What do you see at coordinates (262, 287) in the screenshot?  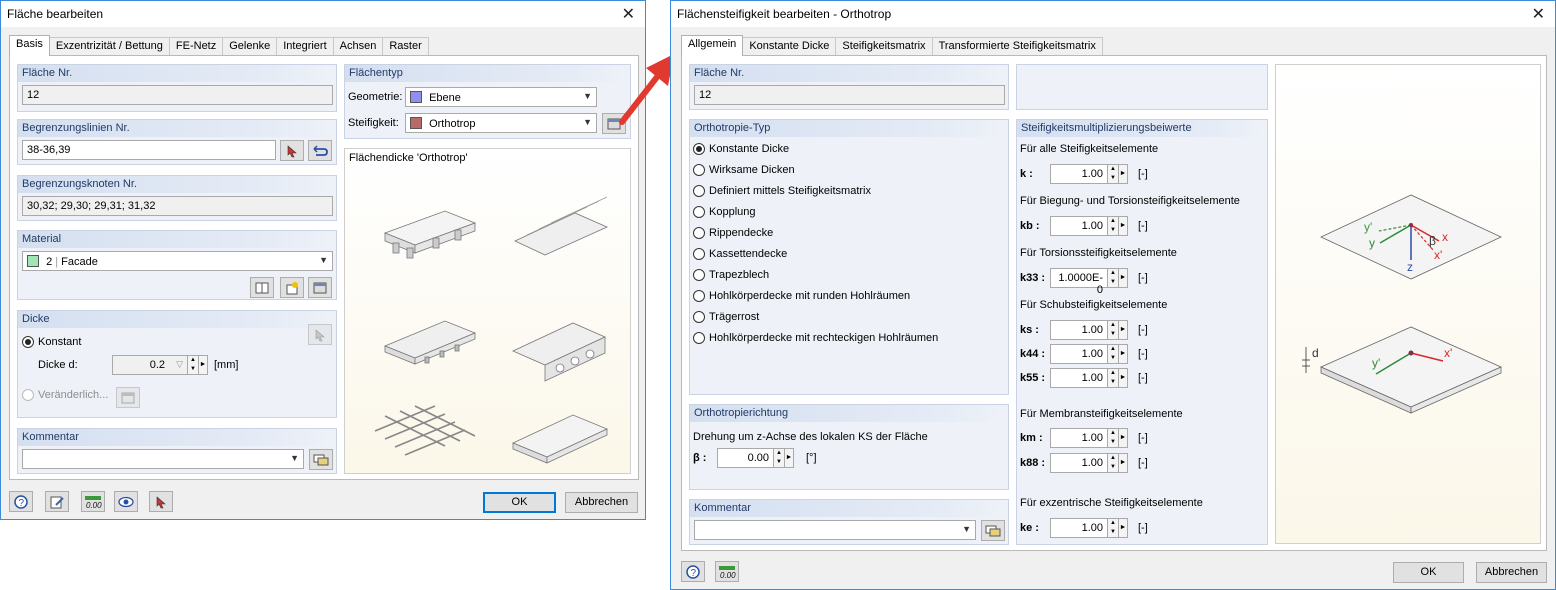 I see `material-library-button` at bounding box center [262, 287].